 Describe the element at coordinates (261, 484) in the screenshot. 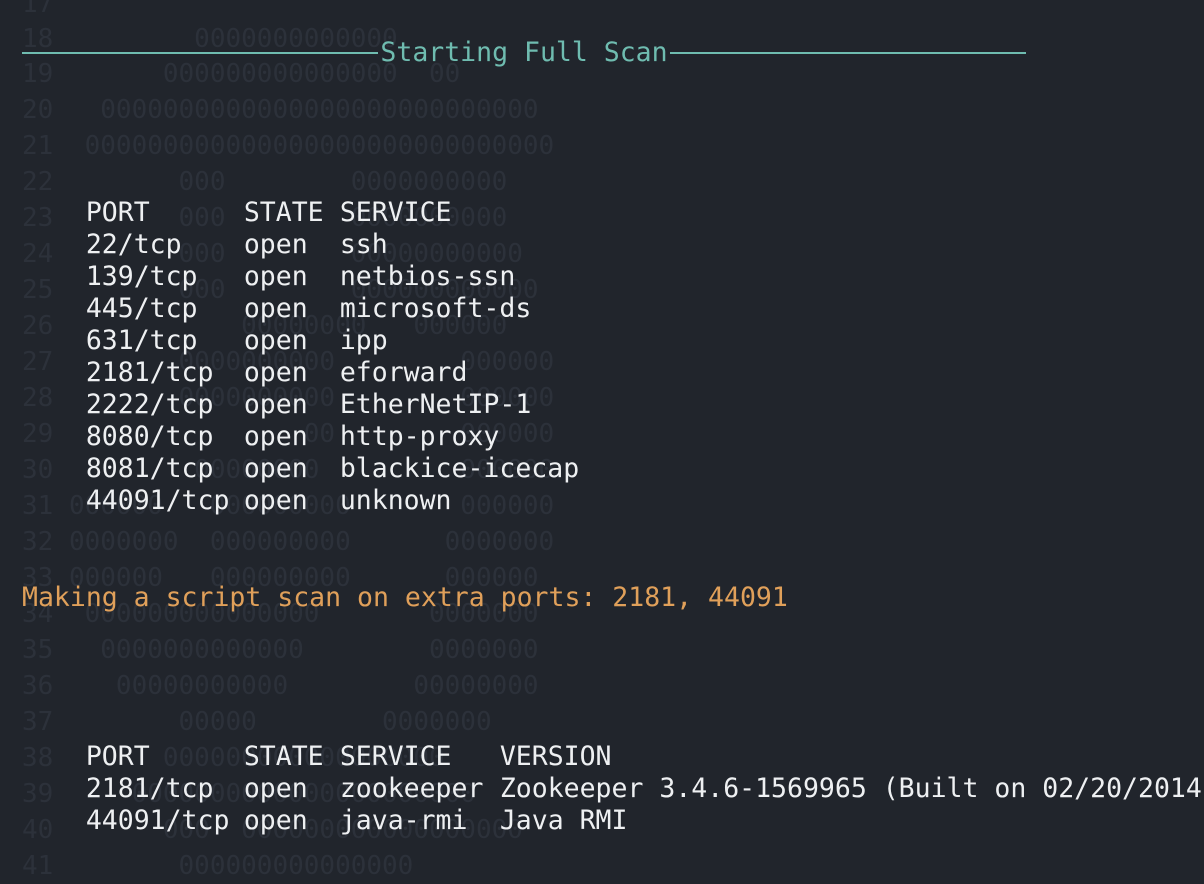

I see `table1-row: 44091/tcp open unknown` at that location.